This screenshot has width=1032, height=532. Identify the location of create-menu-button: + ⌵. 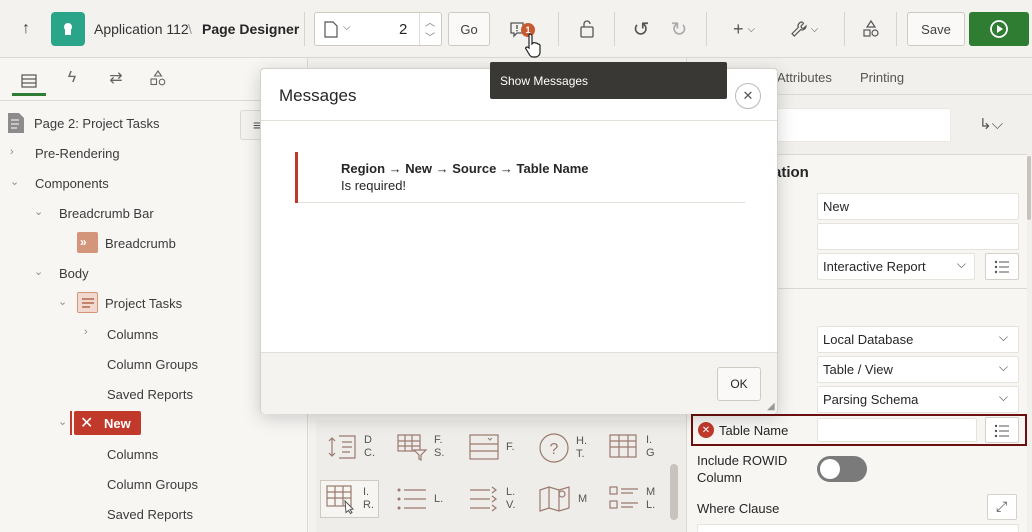
(744, 29).